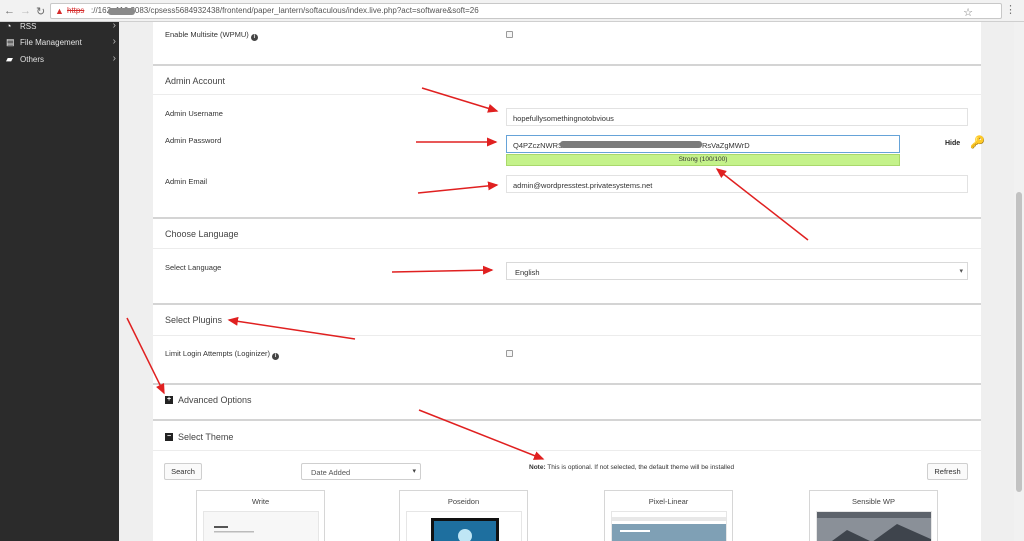 This screenshot has height=541, width=1024. I want to click on insecure-lock-icon: ▲, so click(59, 11).